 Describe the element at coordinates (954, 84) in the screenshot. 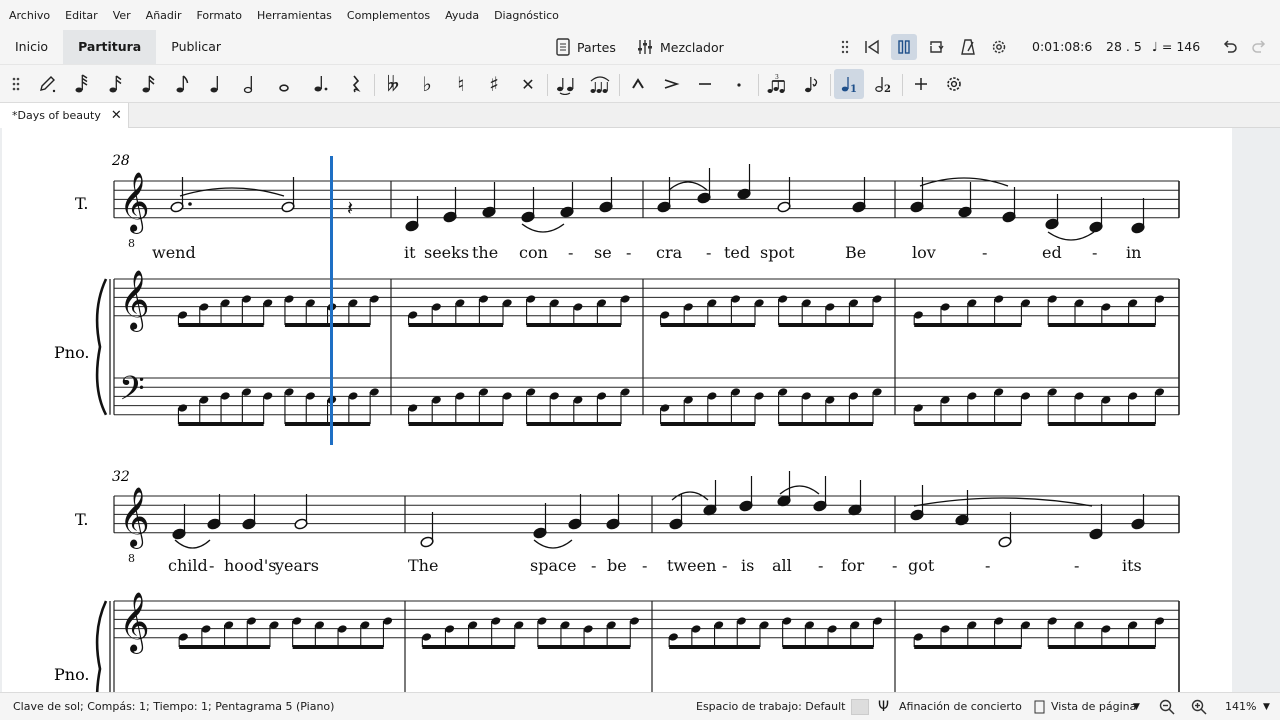

I see `customize-icon` at that location.